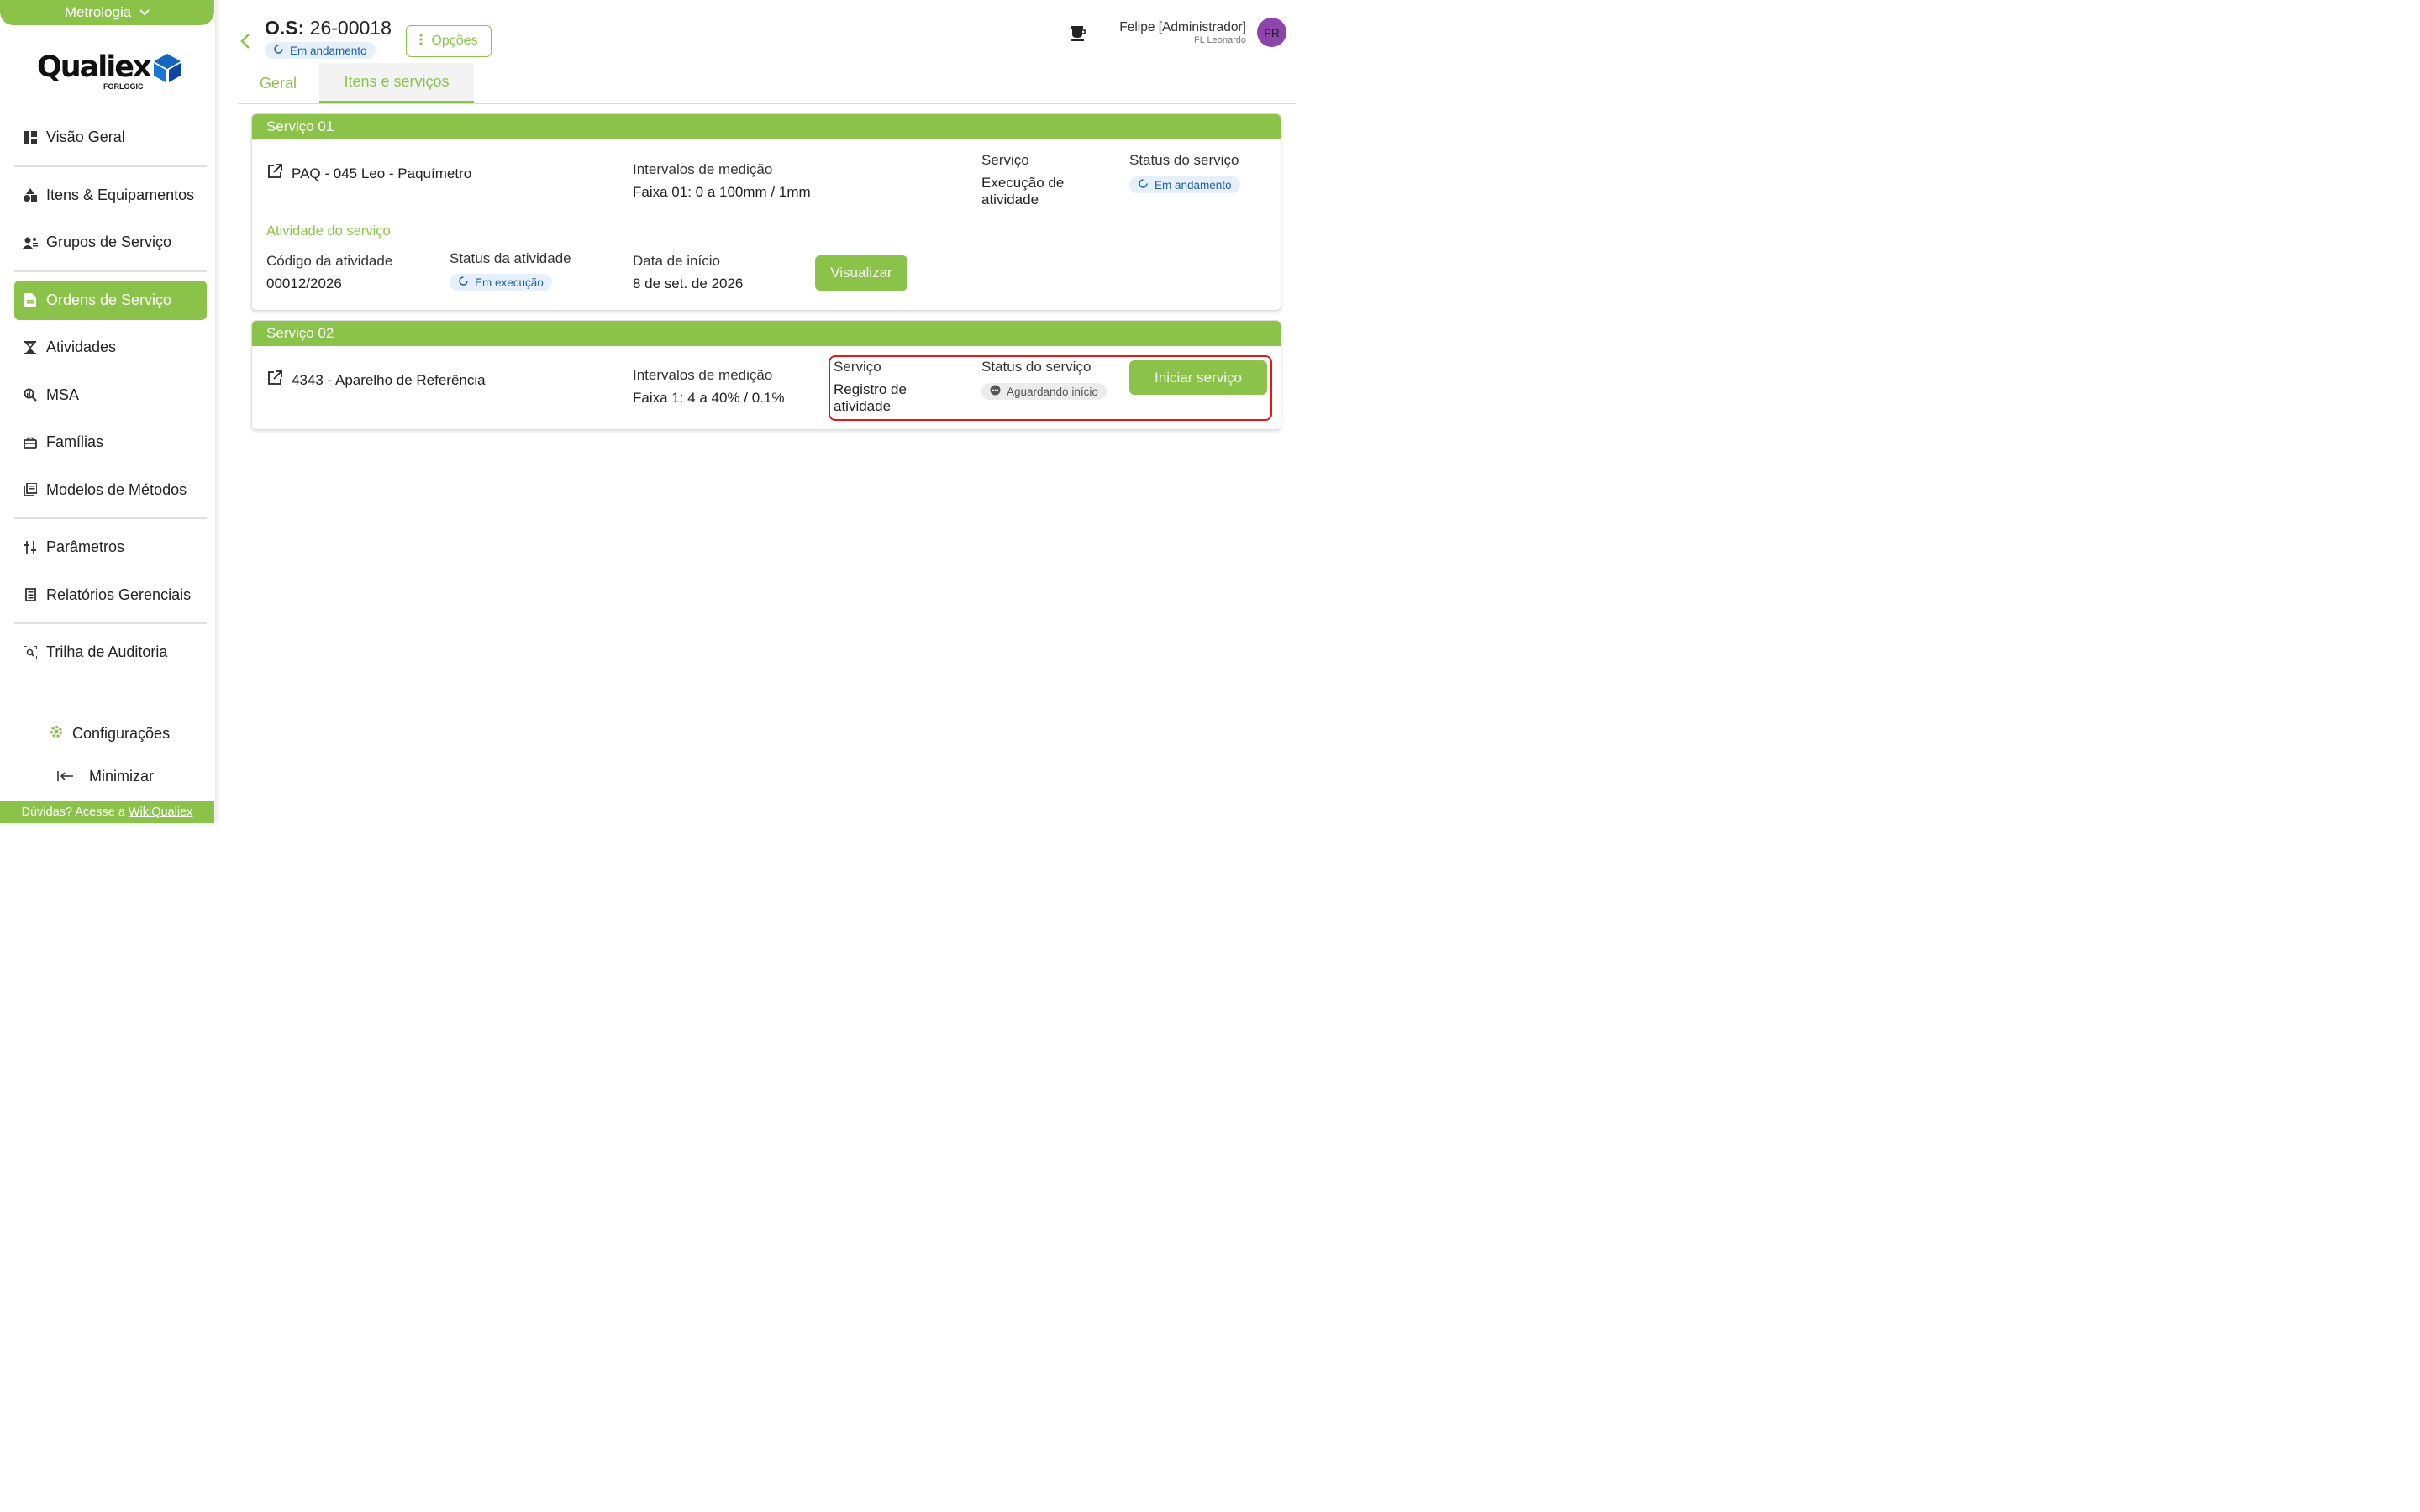 The image size is (2420, 1512). I want to click on os-prefix: O.S:, so click(285, 28).